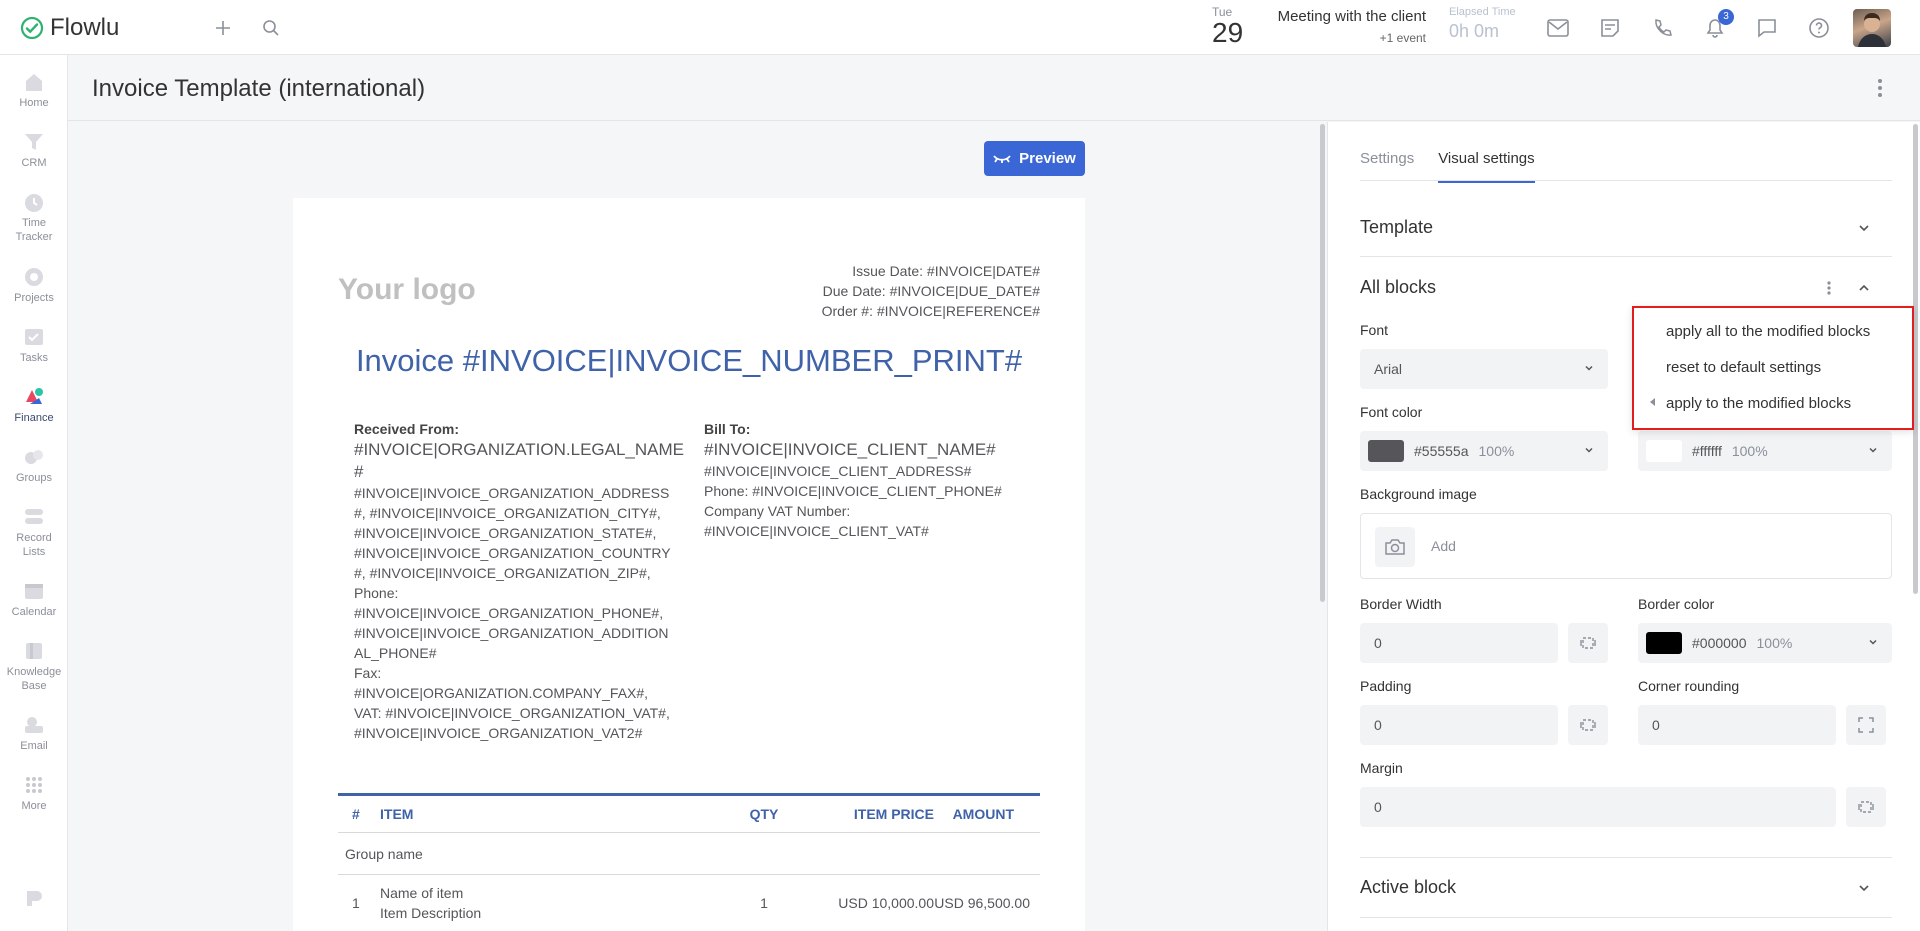 The width and height of the screenshot is (1920, 931). Describe the element at coordinates (1322, 363) in the screenshot. I see `editor-scrollbar` at that location.